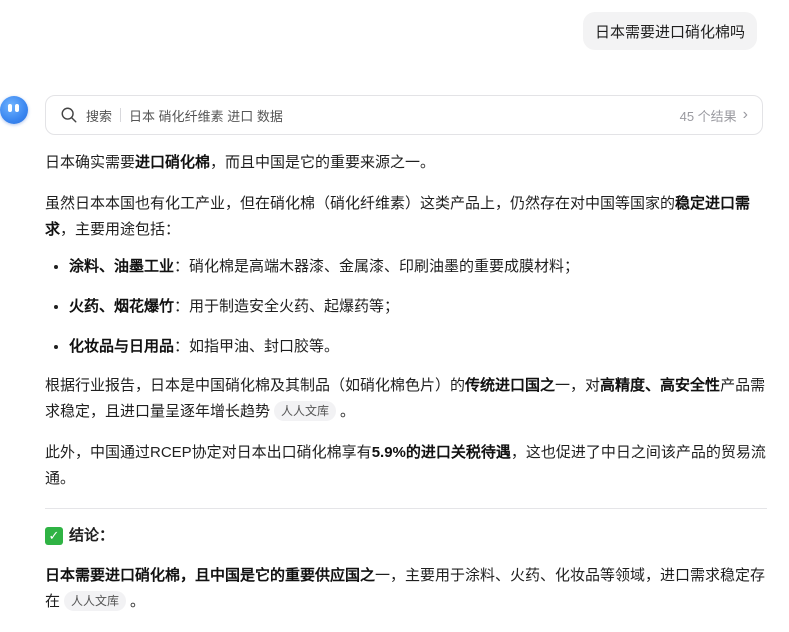 Image resolution: width=789 pixels, height=632 pixels. Describe the element at coordinates (404, 115) in the screenshot. I see `search-results-bar: 搜索 日本 硝化纤维素 进口 数据 45 个结果 ›` at that location.